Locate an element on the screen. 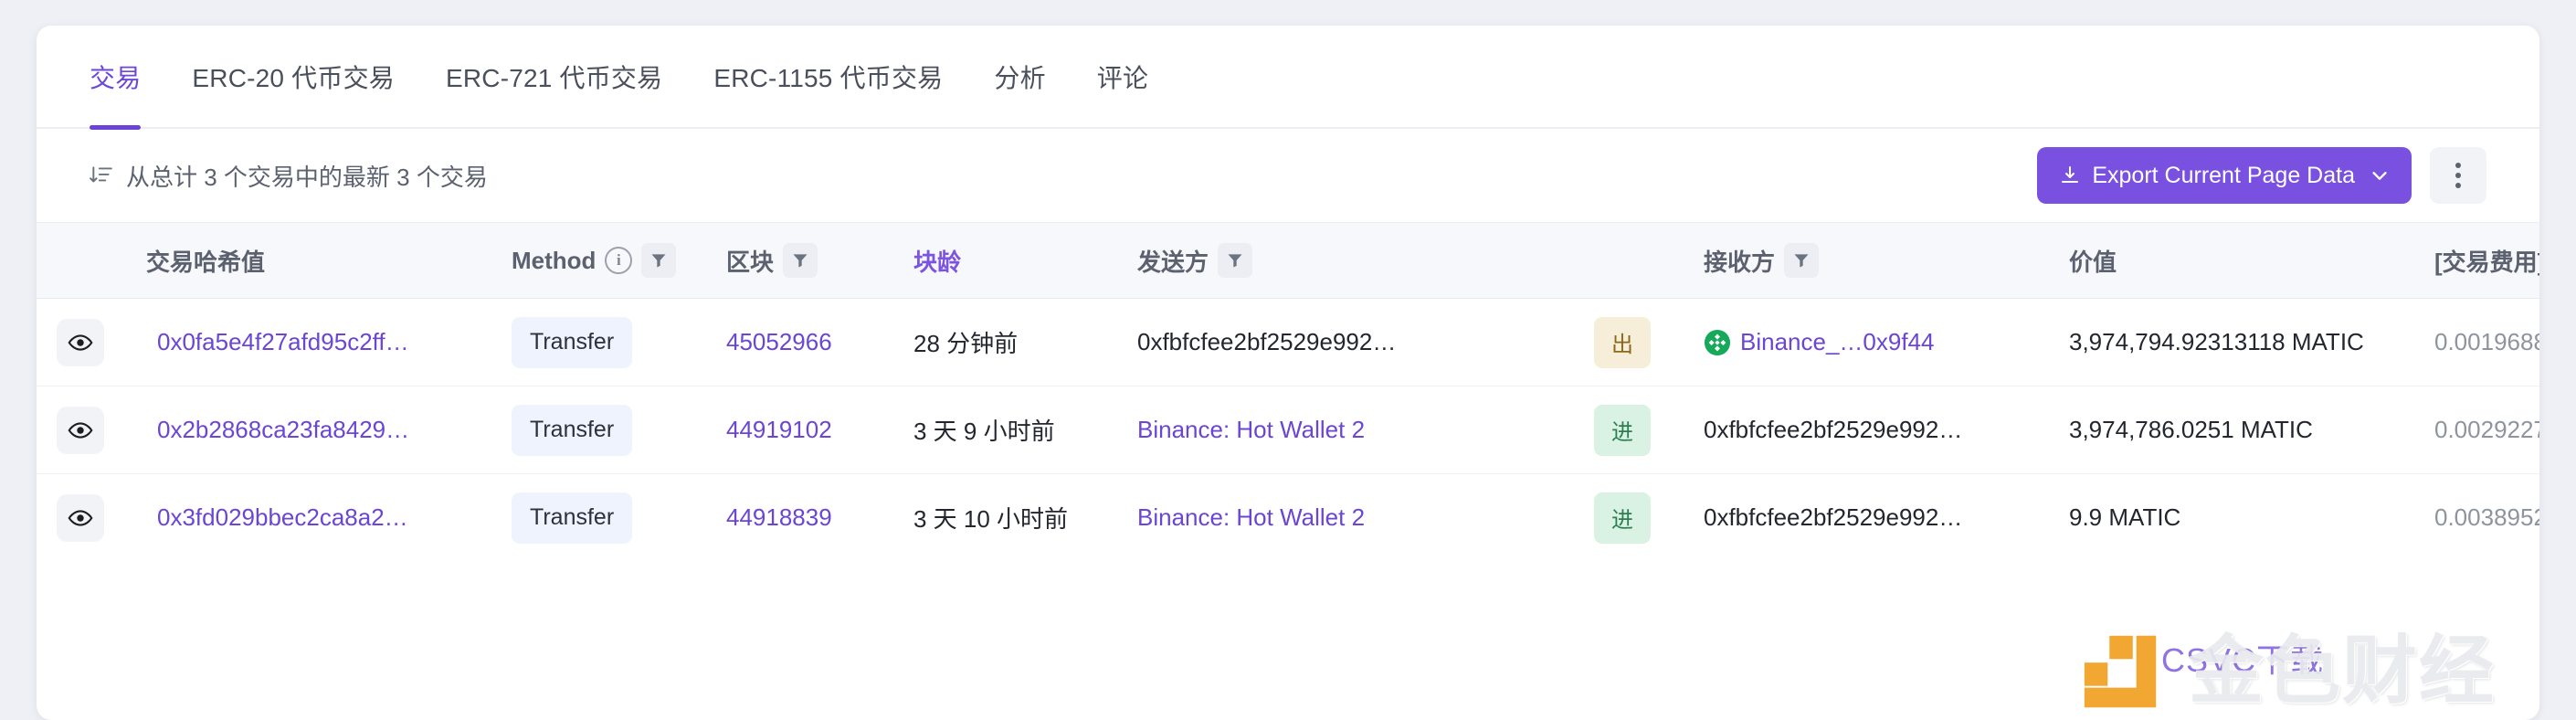  header-tx-hash: 交易哈希值 is located at coordinates (329, 260).